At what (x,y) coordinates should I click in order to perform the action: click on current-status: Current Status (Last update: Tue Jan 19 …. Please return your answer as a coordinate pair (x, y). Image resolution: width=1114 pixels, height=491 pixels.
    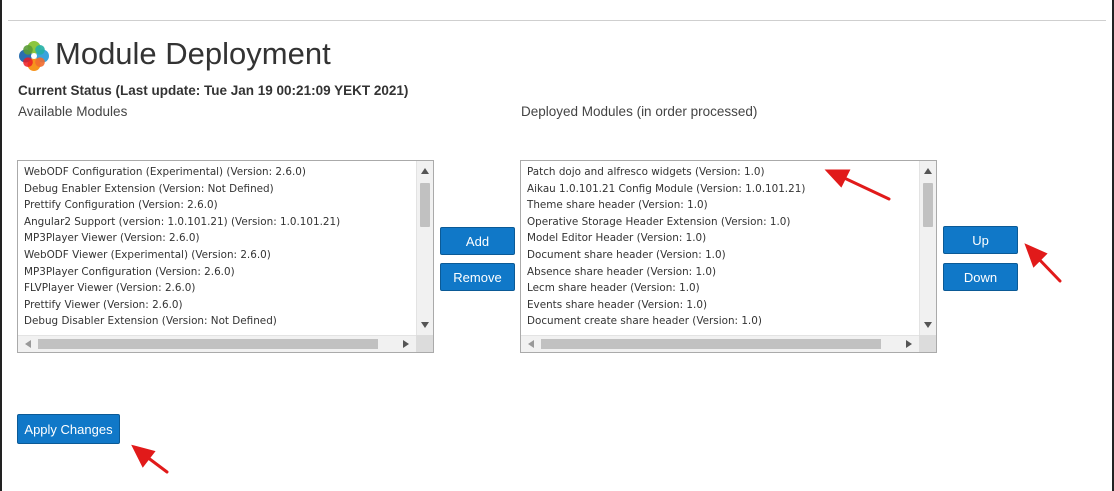
    Looking at the image, I should click on (213, 90).